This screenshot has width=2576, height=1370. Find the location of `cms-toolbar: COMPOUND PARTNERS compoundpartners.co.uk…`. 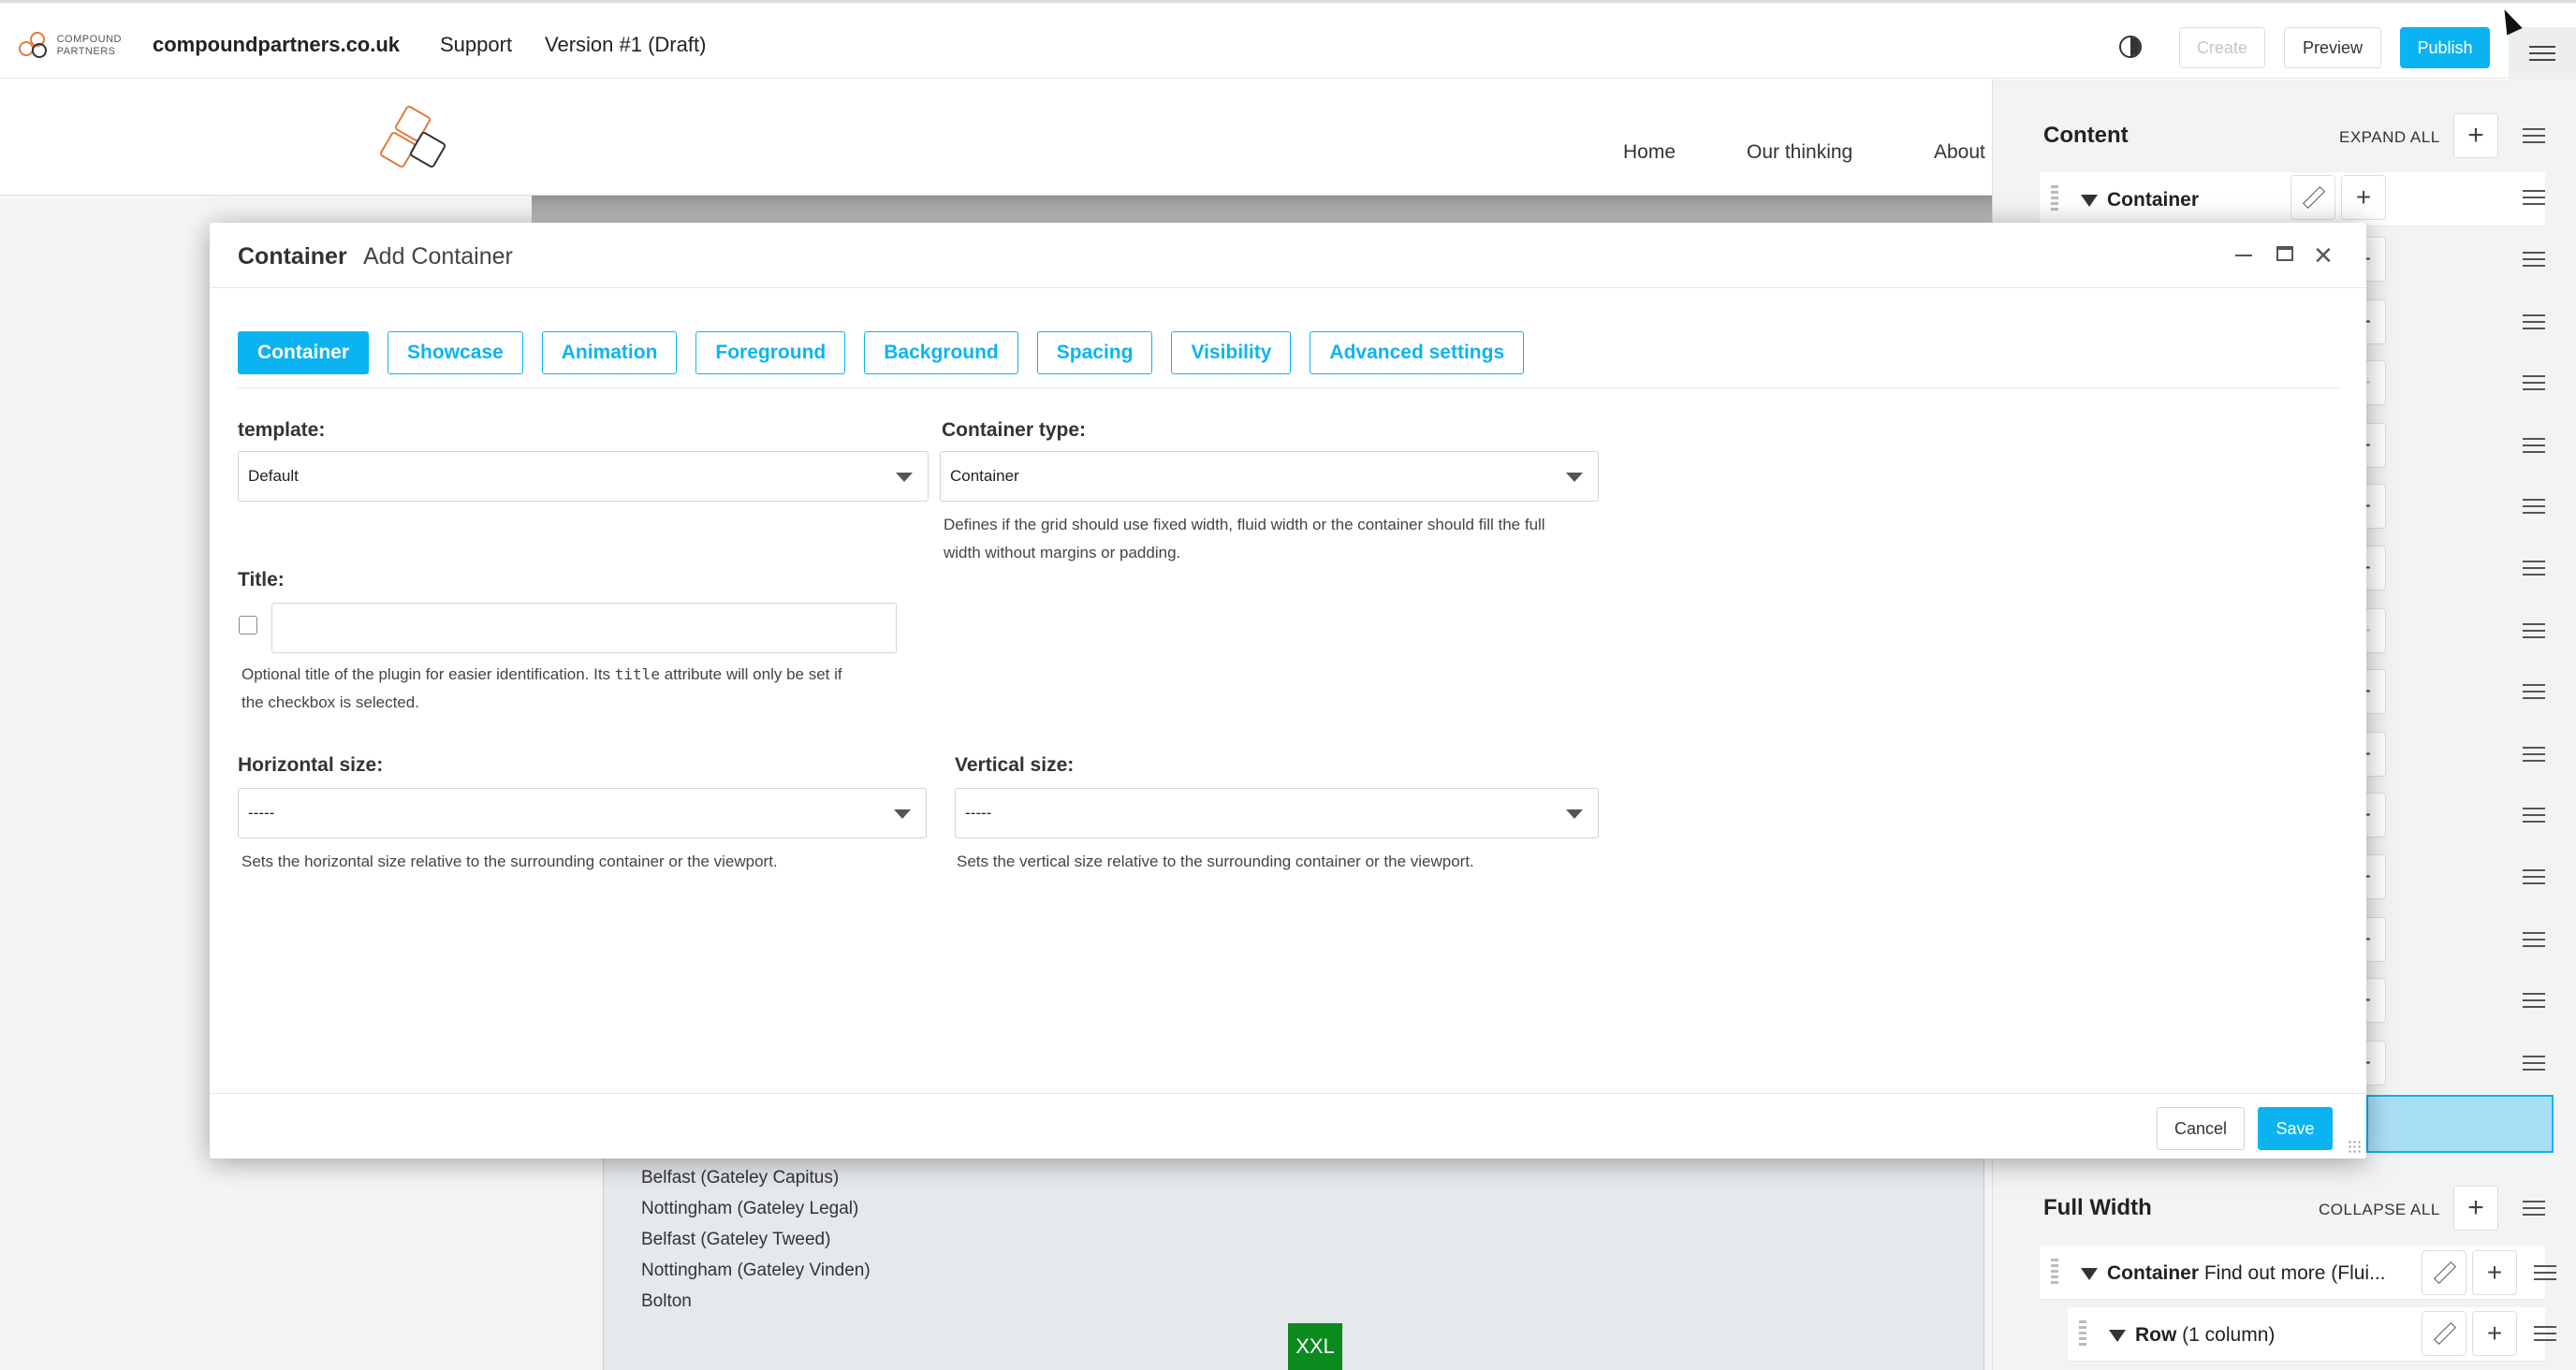

cms-toolbar: COMPOUND PARTNERS compoundpartners.co.uk… is located at coordinates (1288, 40).